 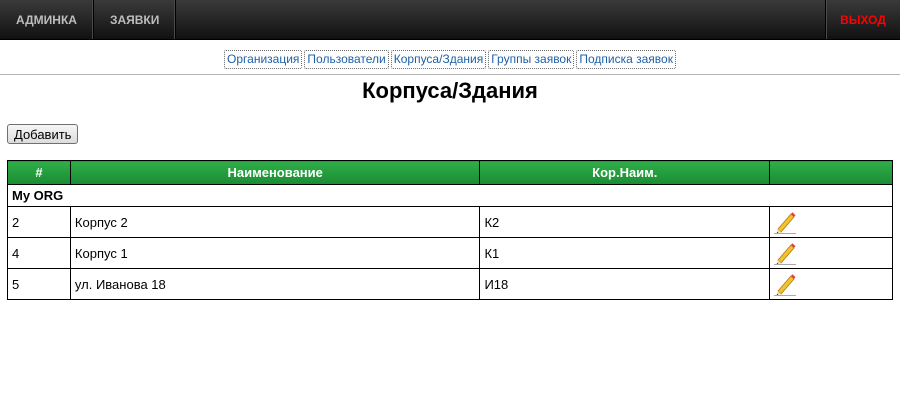 I want to click on column-header-actions, so click(x=831, y=172).